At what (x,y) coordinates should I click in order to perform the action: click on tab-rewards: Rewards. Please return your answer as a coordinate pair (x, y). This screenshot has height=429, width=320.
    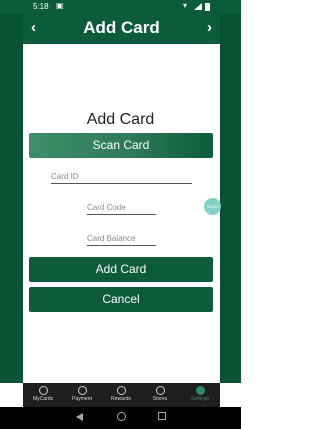
    Looking at the image, I should click on (121, 395).